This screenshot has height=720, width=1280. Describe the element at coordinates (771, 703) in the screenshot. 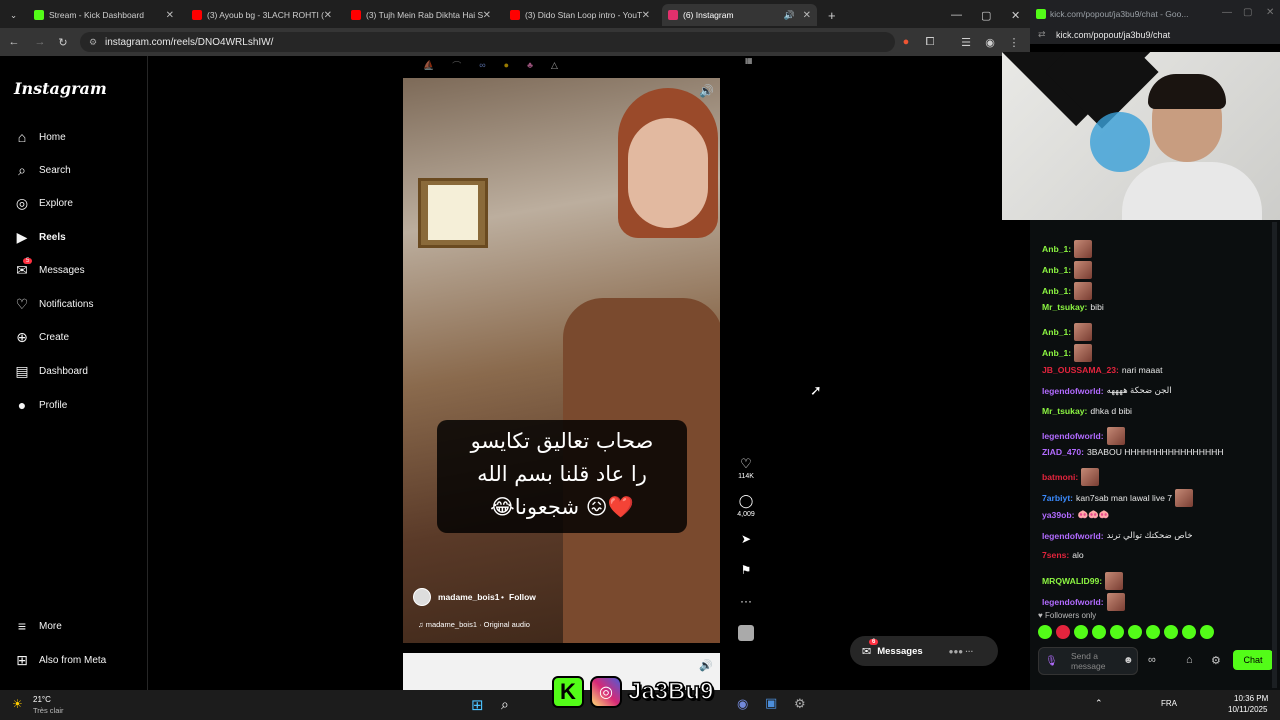

I see `app-icon: ▣` at that location.